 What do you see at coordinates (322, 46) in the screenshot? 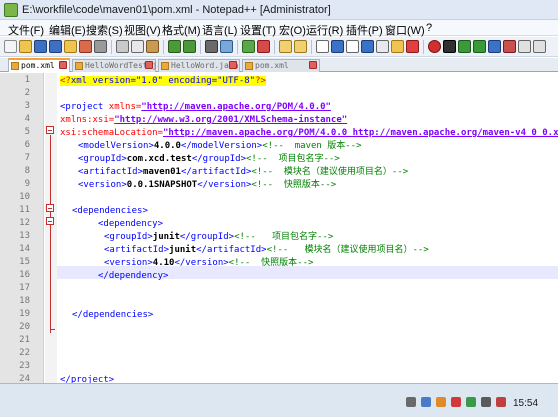
I see `word-wrap-icon` at bounding box center [322, 46].